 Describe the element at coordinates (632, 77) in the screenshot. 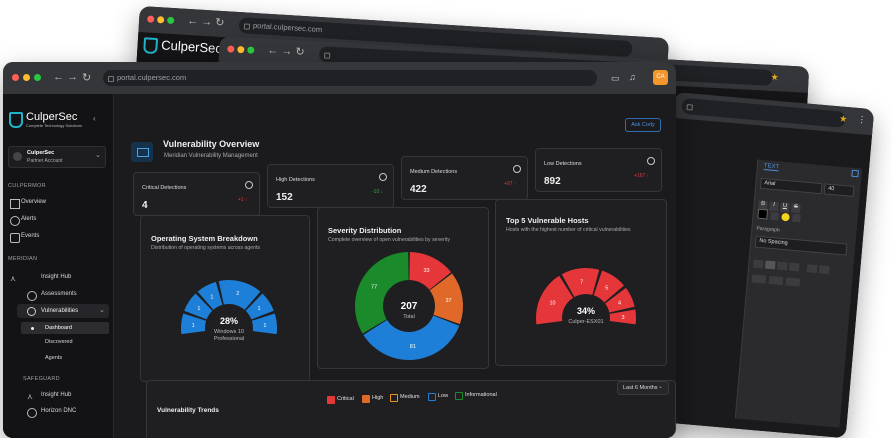

I see `bell-icon: ♫` at that location.